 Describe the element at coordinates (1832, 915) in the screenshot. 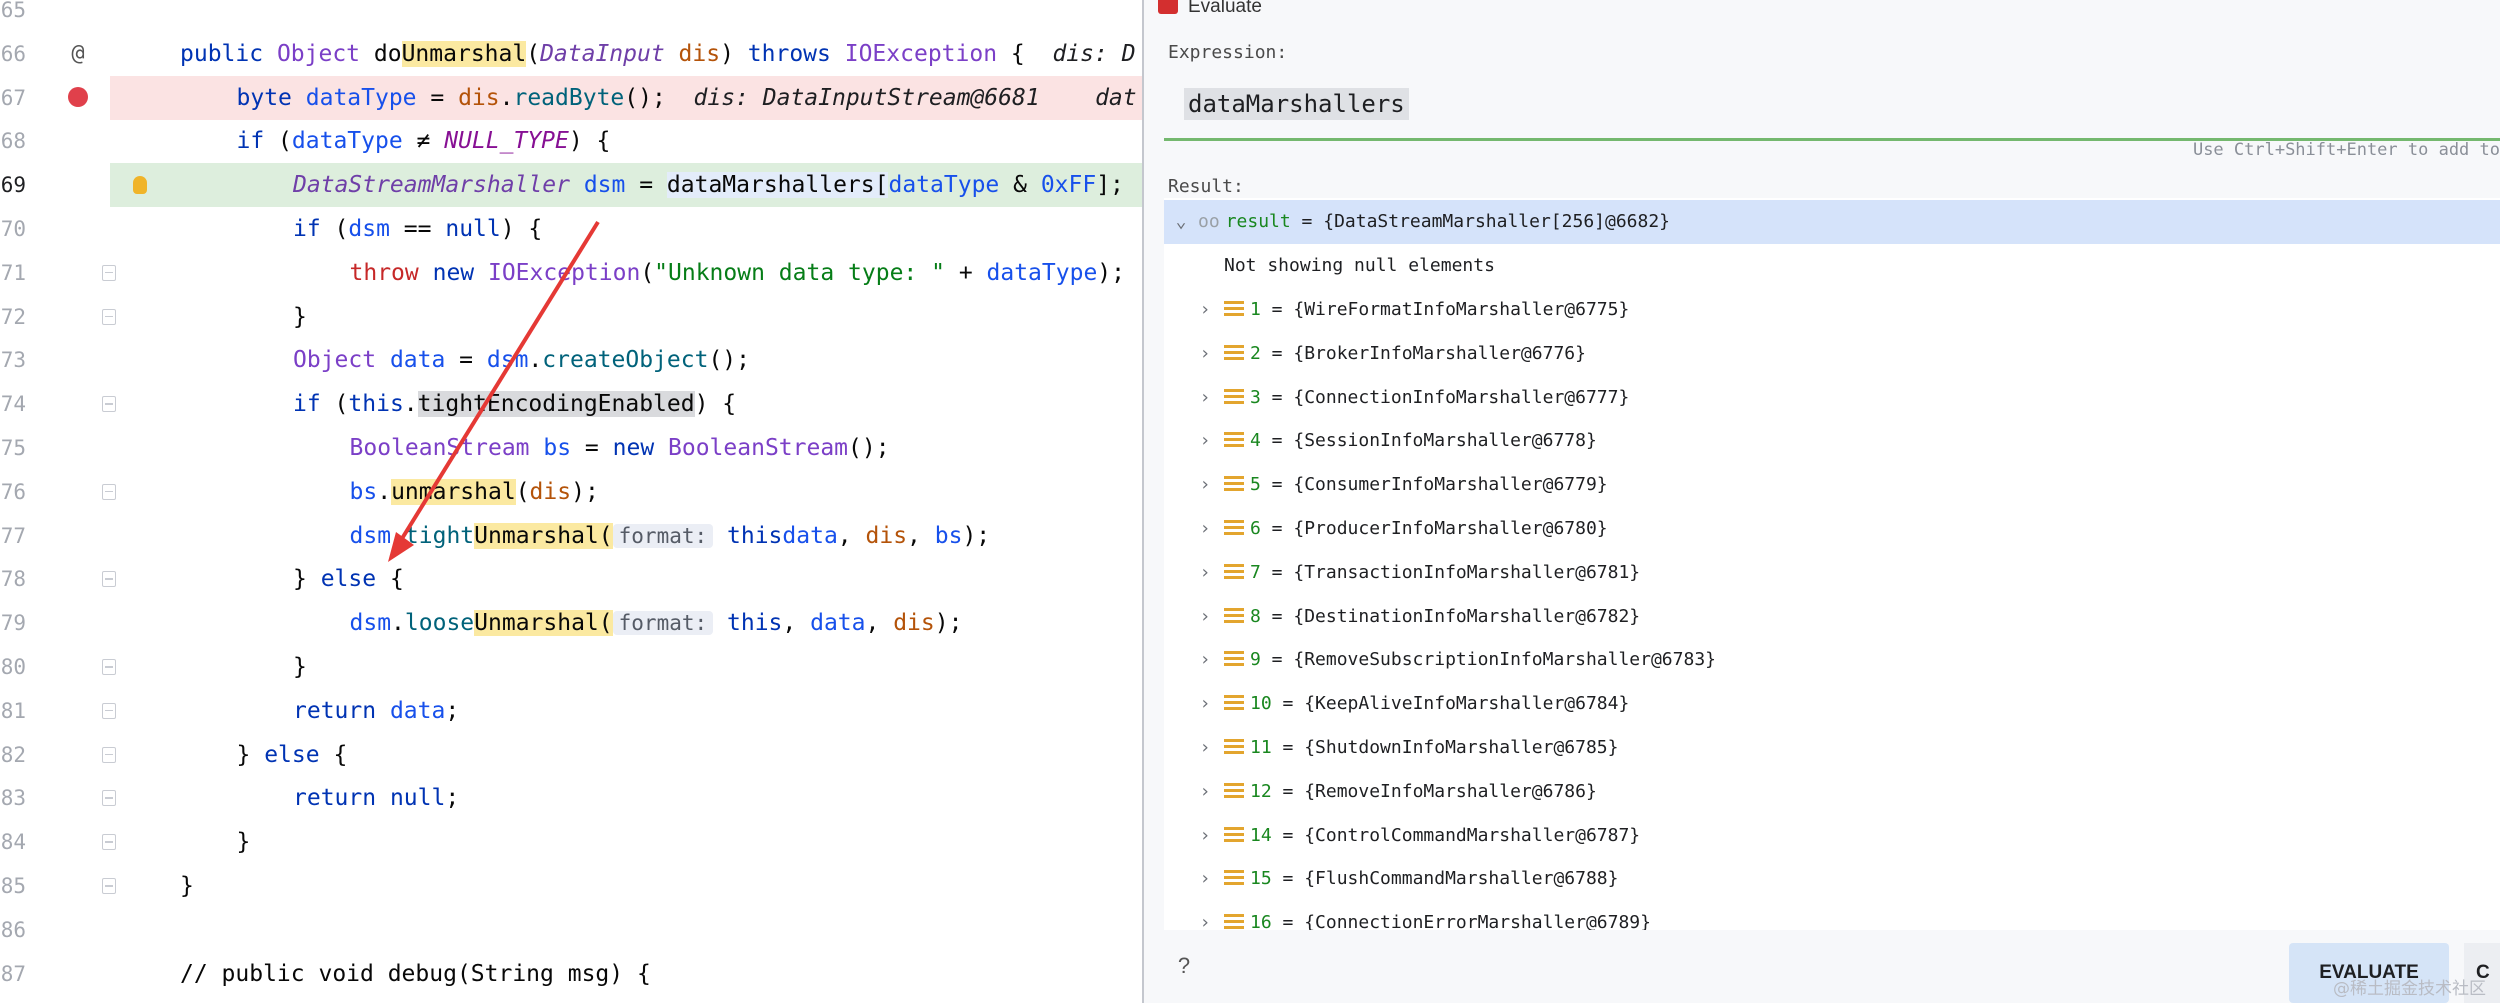

I see `result-item-row: › 16 = {ConnectionErrorMarshaller@6789}` at that location.